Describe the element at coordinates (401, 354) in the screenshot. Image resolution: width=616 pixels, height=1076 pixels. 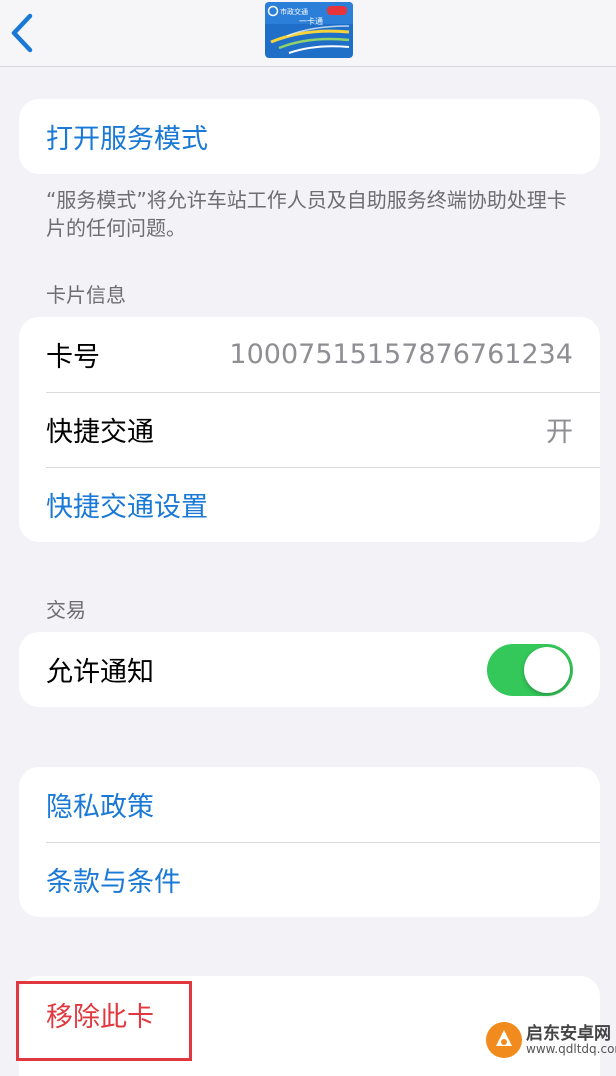
I see `card-number-value: 10007515157876761234` at that location.